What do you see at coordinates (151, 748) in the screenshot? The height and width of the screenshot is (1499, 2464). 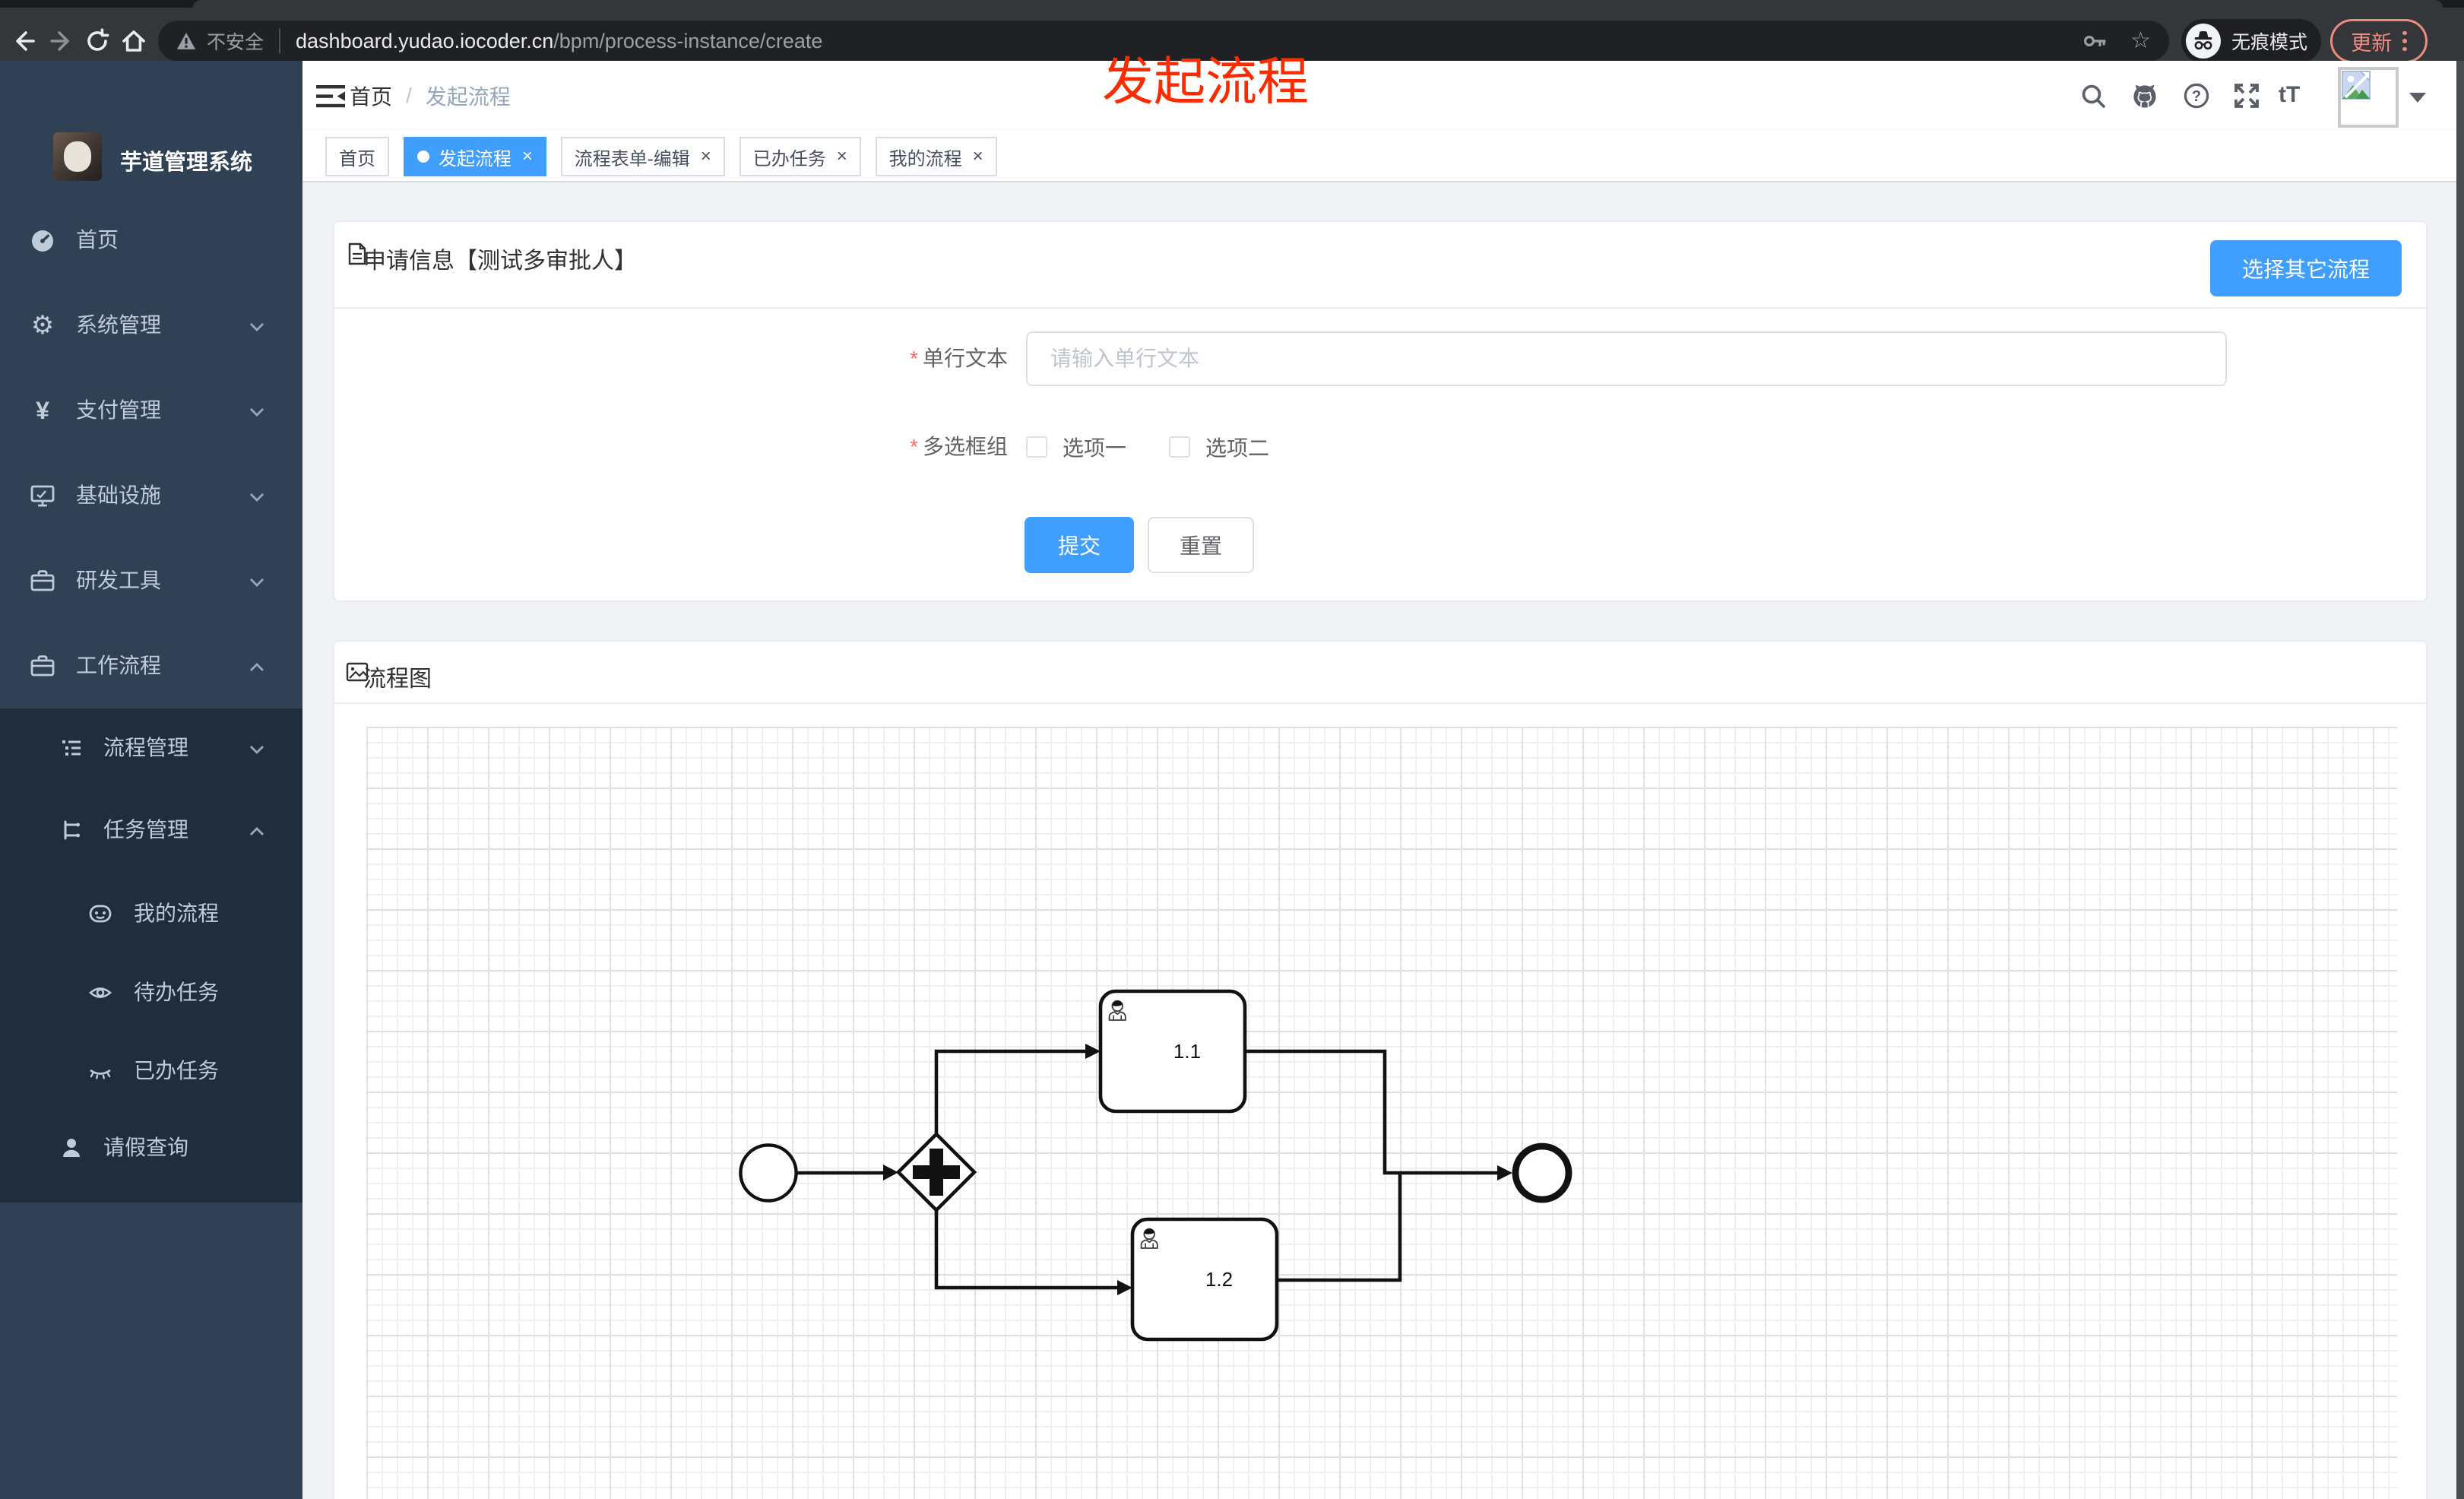 I see `sidebar-item-process-mgmt: 流程管理` at bounding box center [151, 748].